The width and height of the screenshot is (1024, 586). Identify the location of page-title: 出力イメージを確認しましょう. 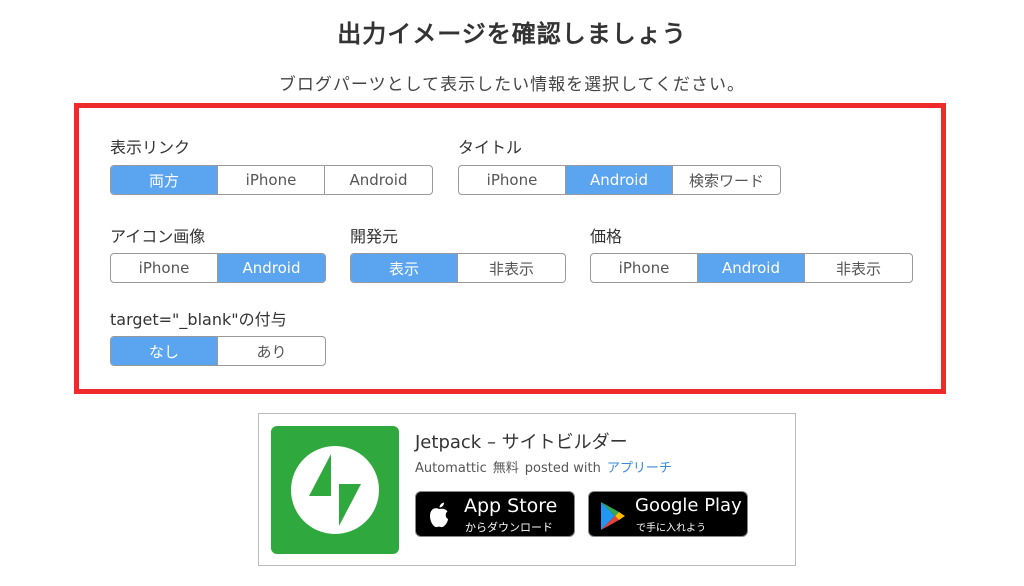
(512, 34).